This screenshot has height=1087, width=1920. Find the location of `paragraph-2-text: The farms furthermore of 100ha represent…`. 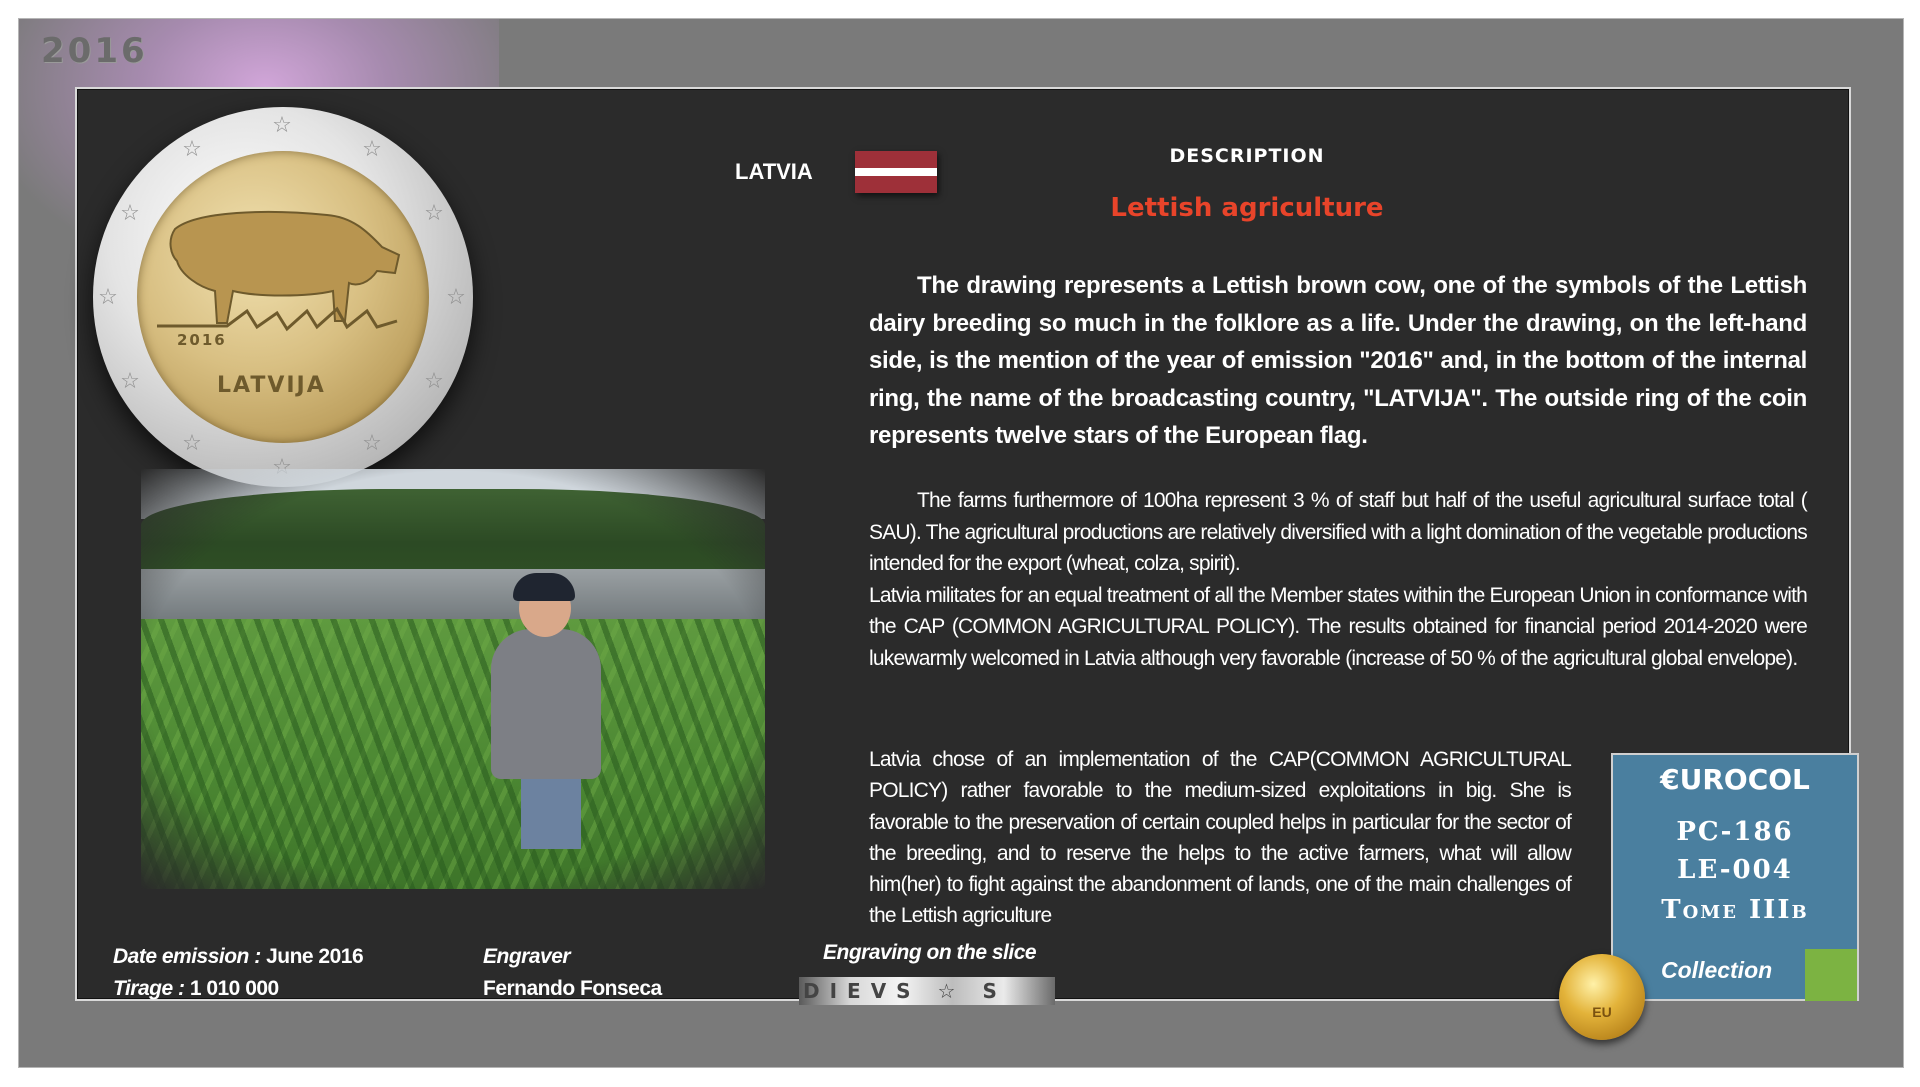

paragraph-2-text: The farms furthermore of 100ha represent… is located at coordinates (1338, 532).